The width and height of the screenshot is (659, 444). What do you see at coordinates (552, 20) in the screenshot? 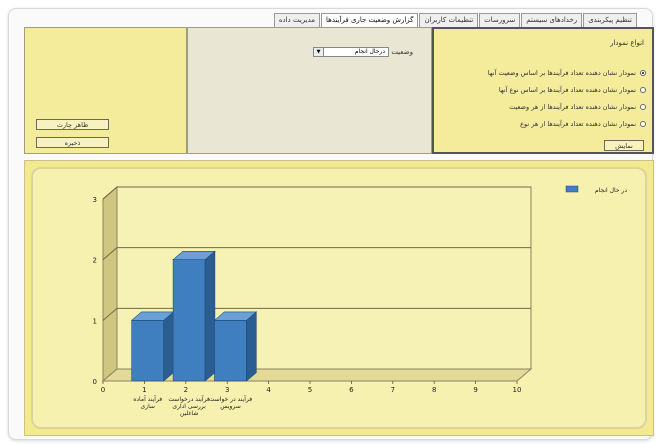
I see `tab-system-events: رخدادهای سیستم` at bounding box center [552, 20].